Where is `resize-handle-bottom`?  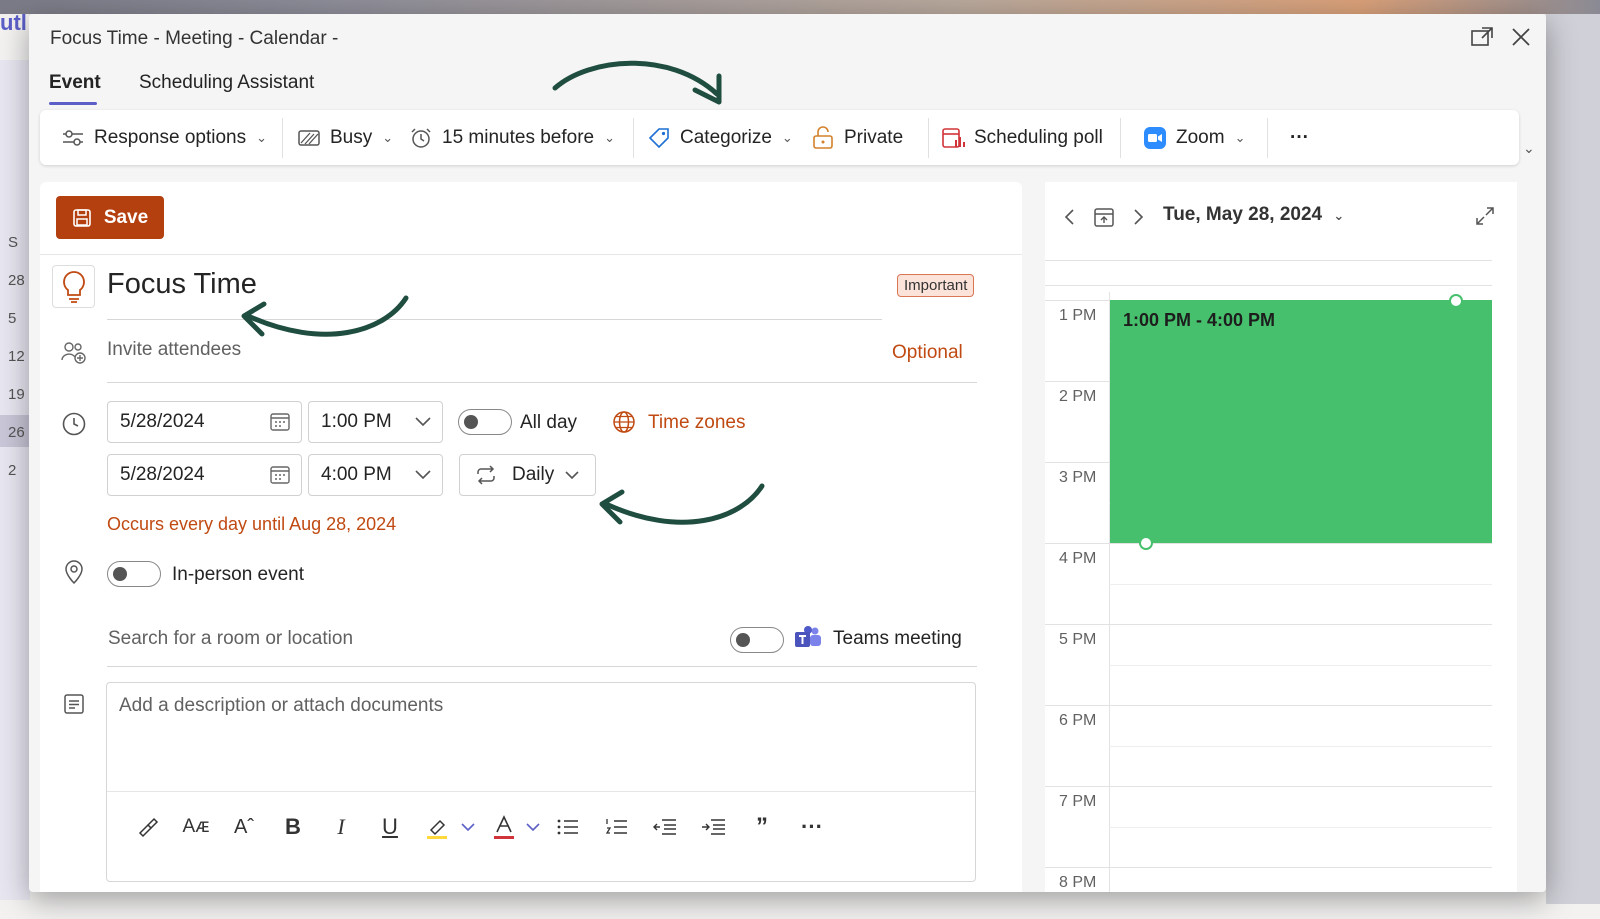
resize-handle-bottom is located at coordinates (1146, 543).